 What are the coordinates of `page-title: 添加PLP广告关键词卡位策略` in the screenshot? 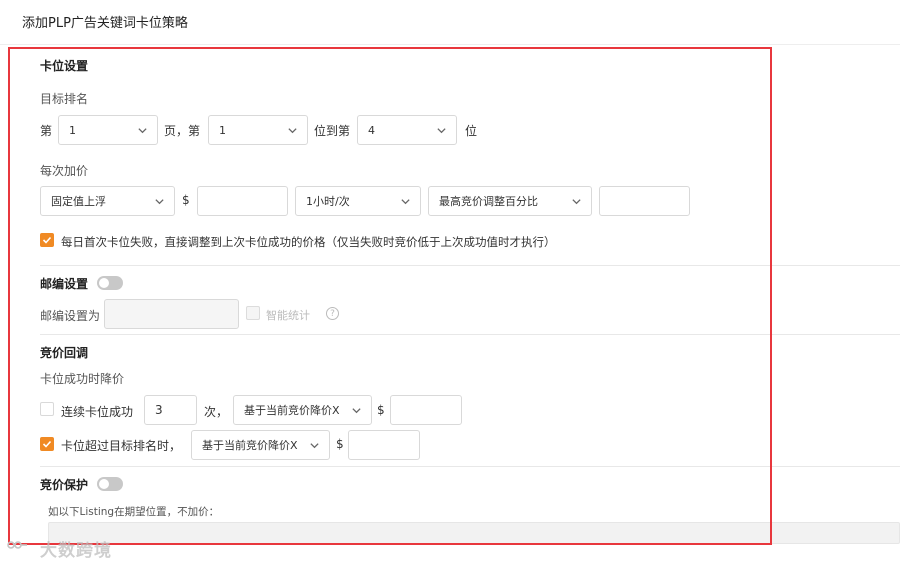 It's located at (105, 23).